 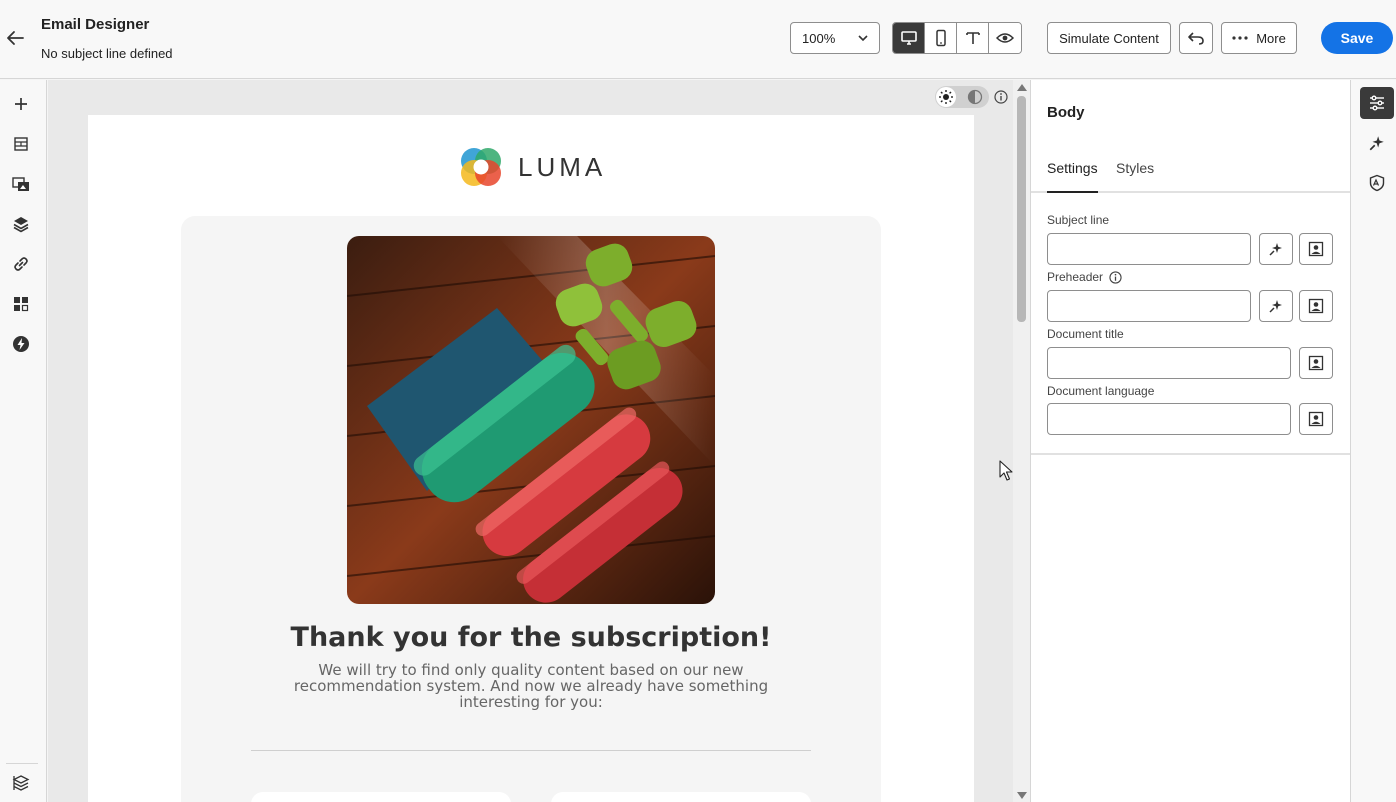 I want to click on undo-button, so click(x=1196, y=38).